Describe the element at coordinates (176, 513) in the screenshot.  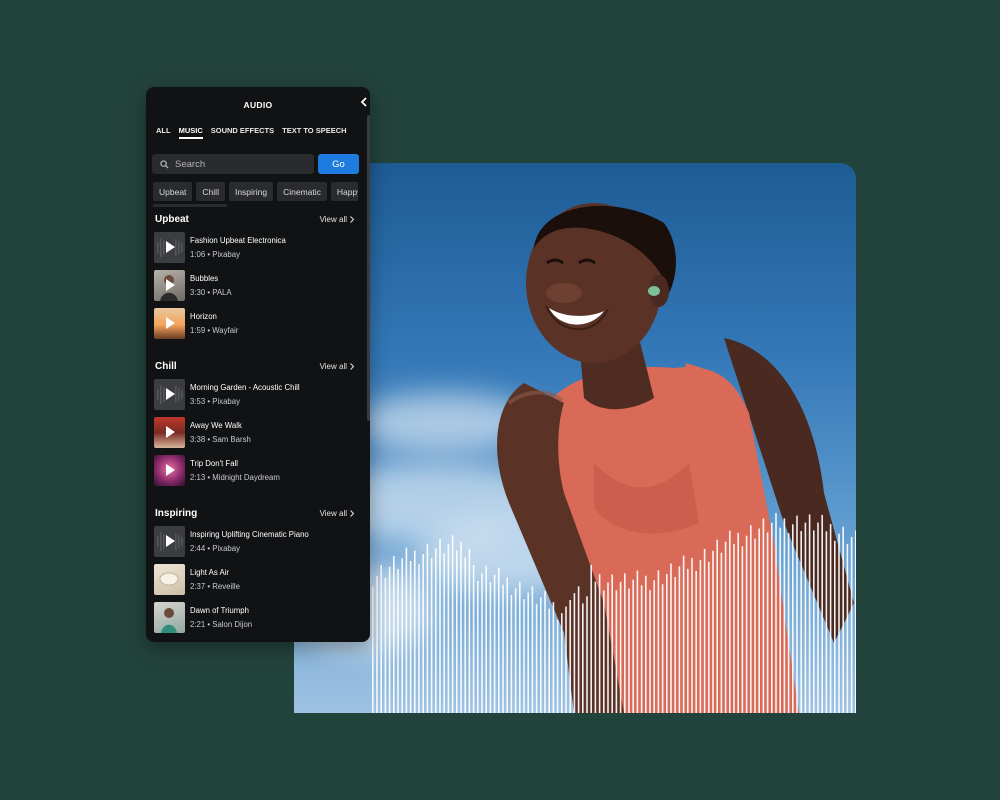
I see `section-title: Inspiring` at that location.